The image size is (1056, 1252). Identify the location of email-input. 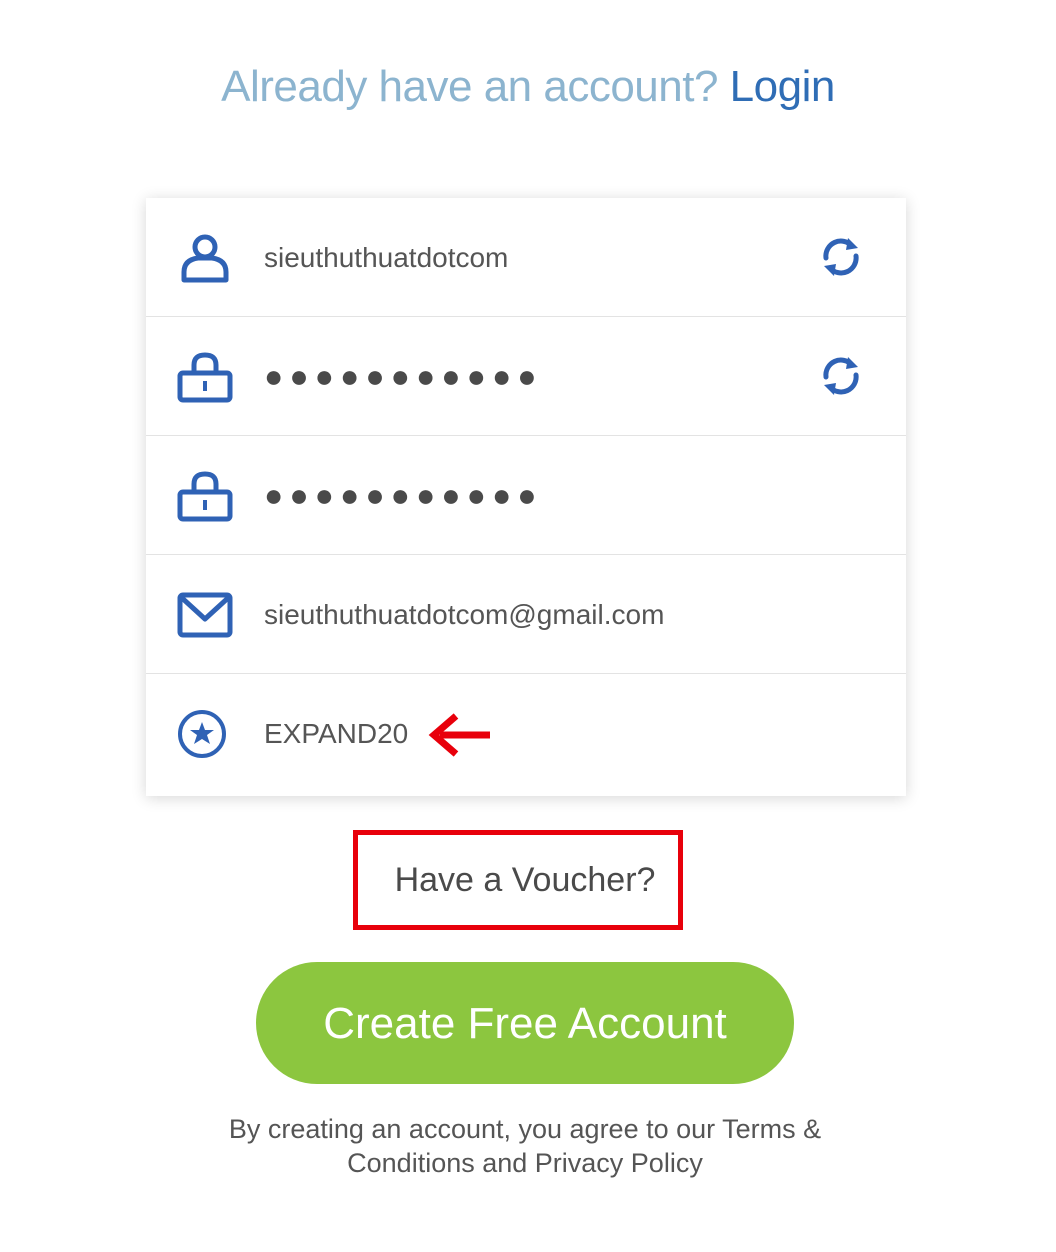
(534, 614).